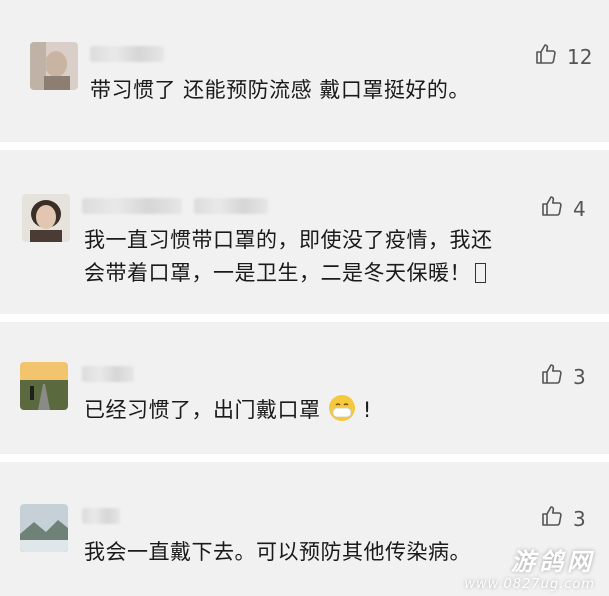 This screenshot has width=609, height=596. I want to click on site-watermark: 游鸽网 www.0827ug.com, so click(529, 567).